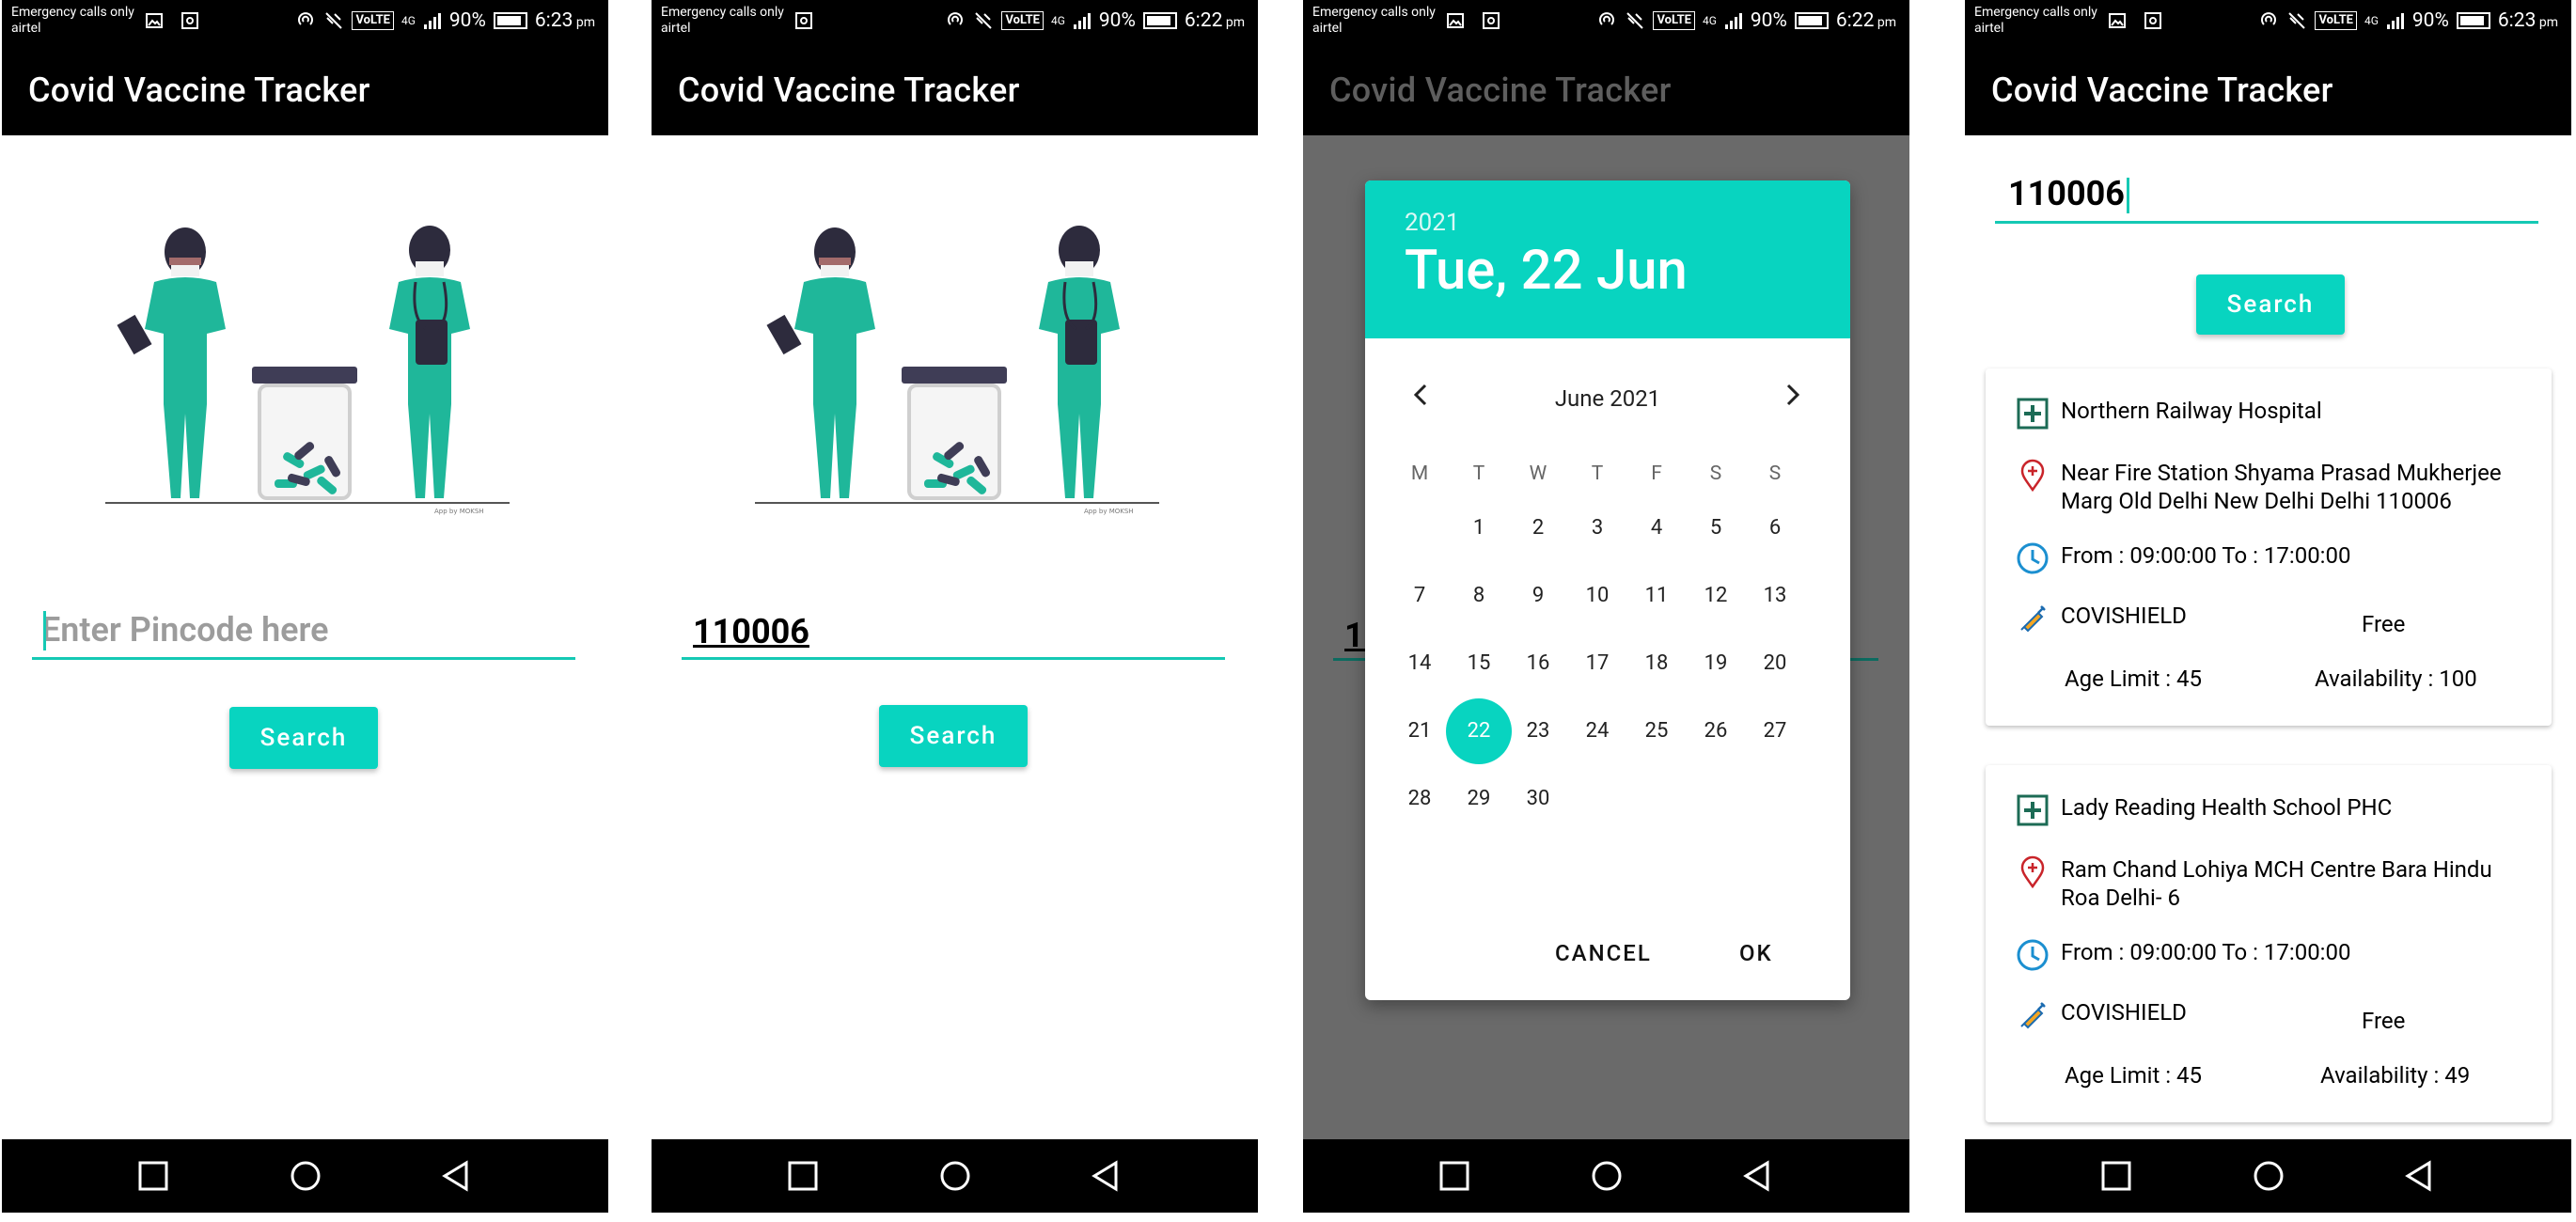 The image size is (2576, 1222). I want to click on center-name-row: Lady Reading Health School PHC, so click(2264, 810).